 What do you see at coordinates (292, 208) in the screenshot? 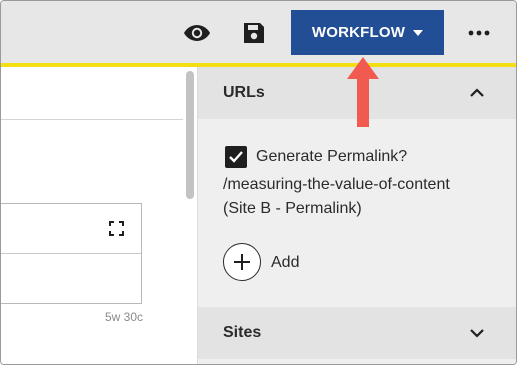
I see `permalink-site: (Site B - Permalink)` at bounding box center [292, 208].